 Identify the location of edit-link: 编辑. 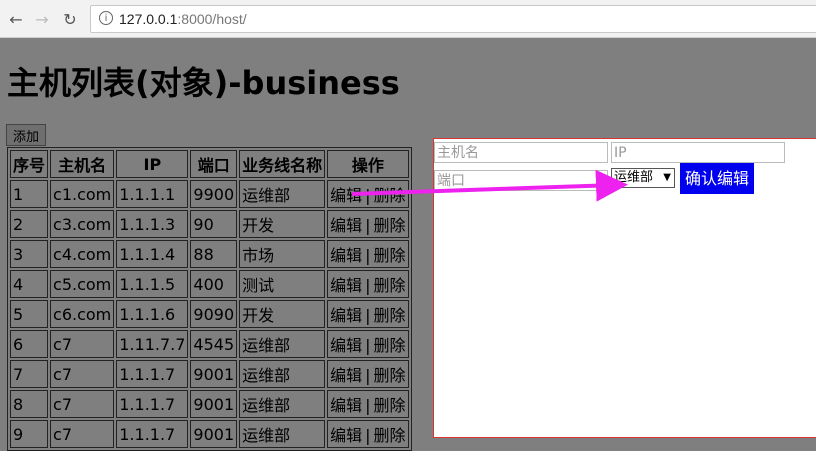
(346, 435).